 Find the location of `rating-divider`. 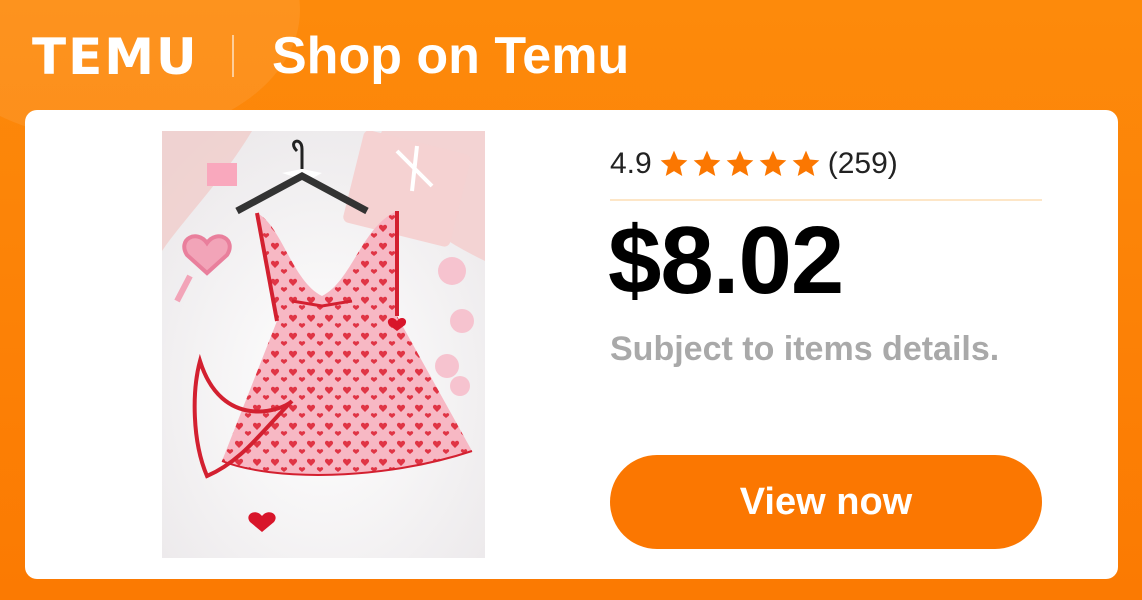

rating-divider is located at coordinates (826, 200).